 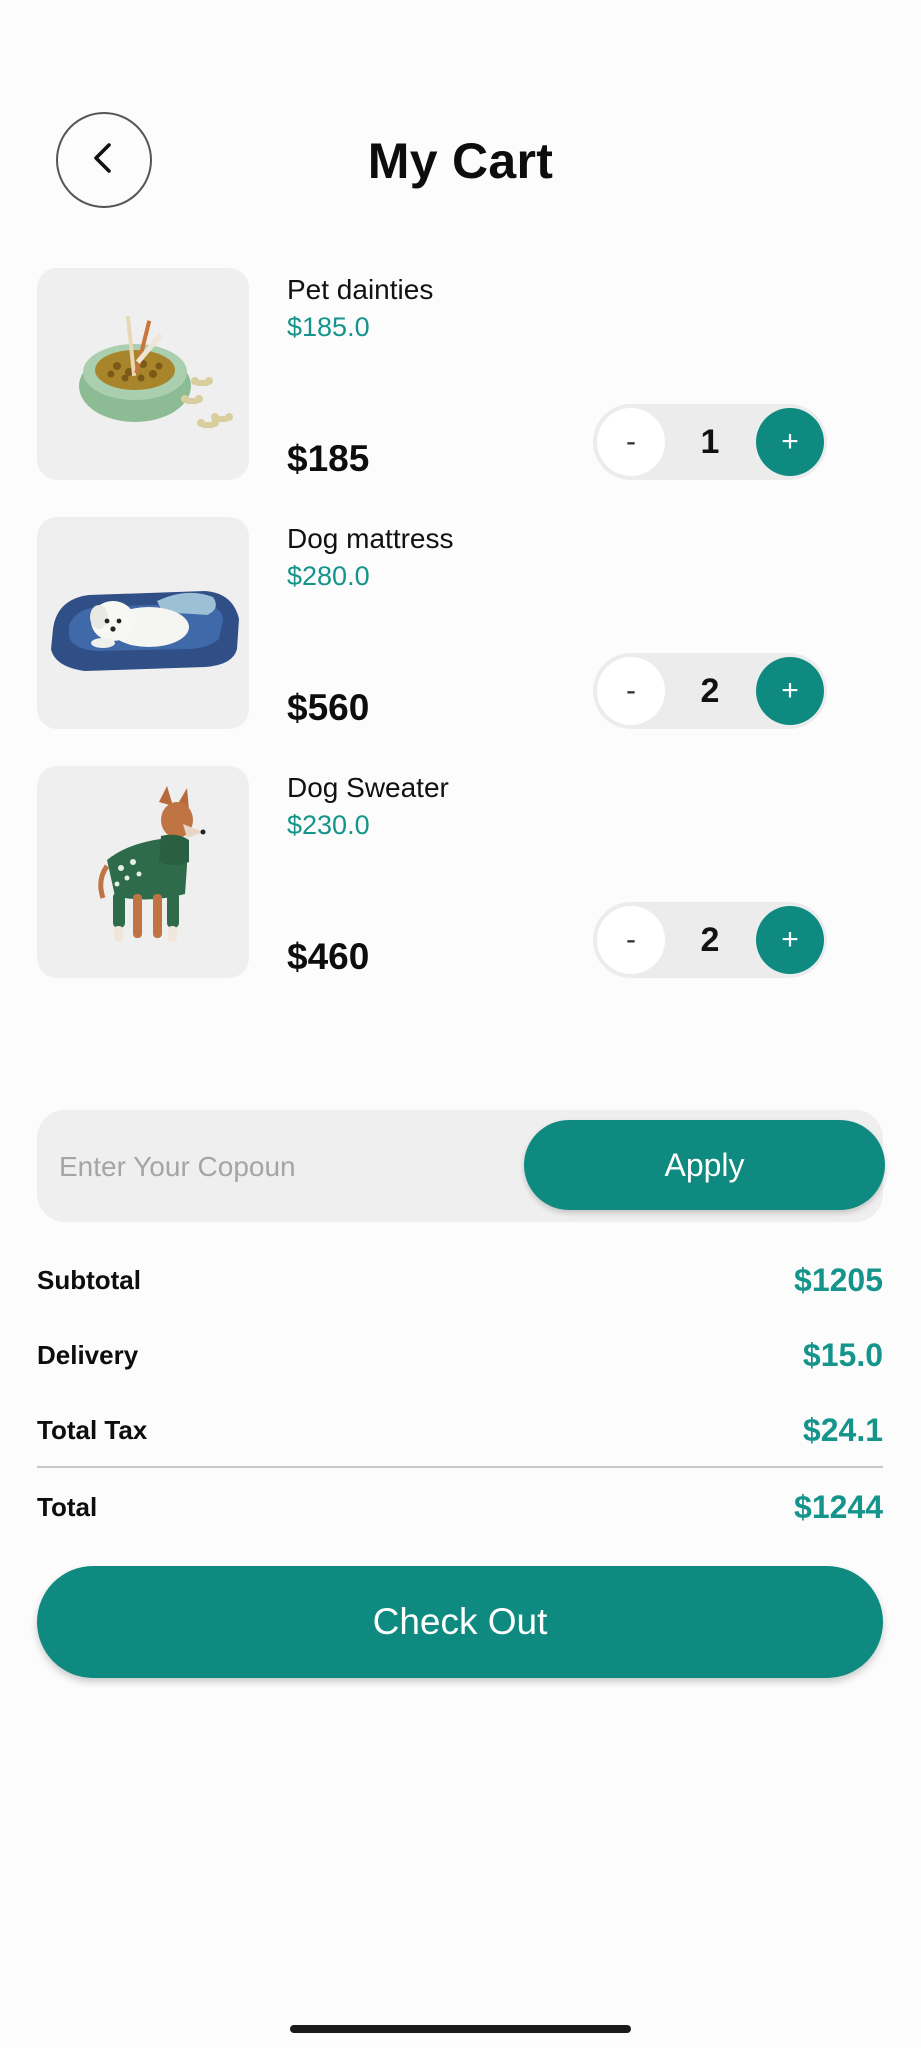 I want to click on coupon-input, so click(x=289, y=1167).